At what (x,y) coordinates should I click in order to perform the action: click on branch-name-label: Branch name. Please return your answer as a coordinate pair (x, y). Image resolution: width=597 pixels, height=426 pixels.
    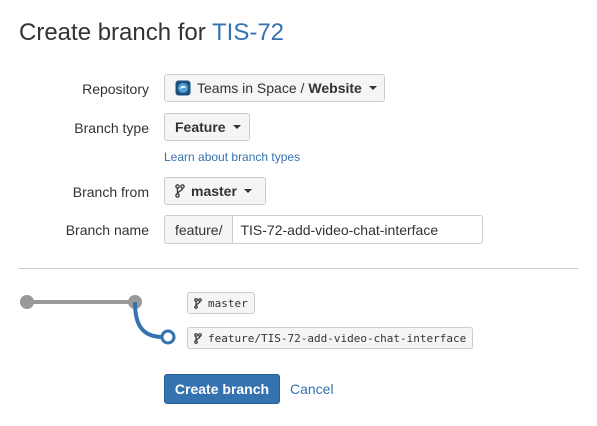
    Looking at the image, I should click on (107, 230).